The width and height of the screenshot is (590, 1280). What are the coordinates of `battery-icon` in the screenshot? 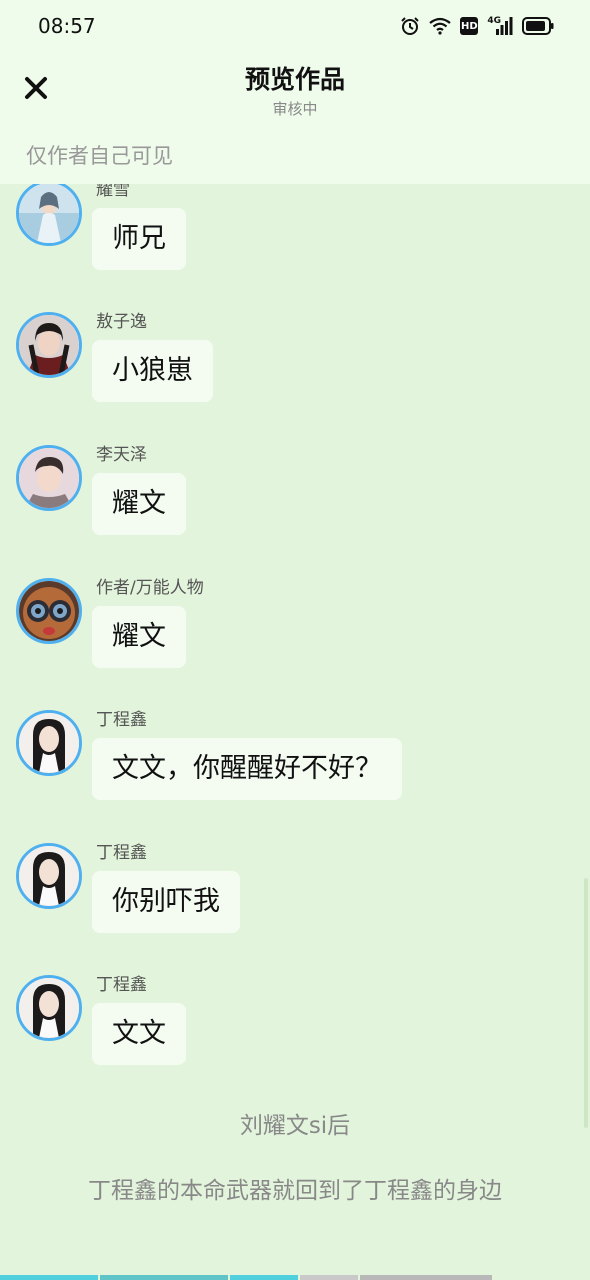 It's located at (538, 26).